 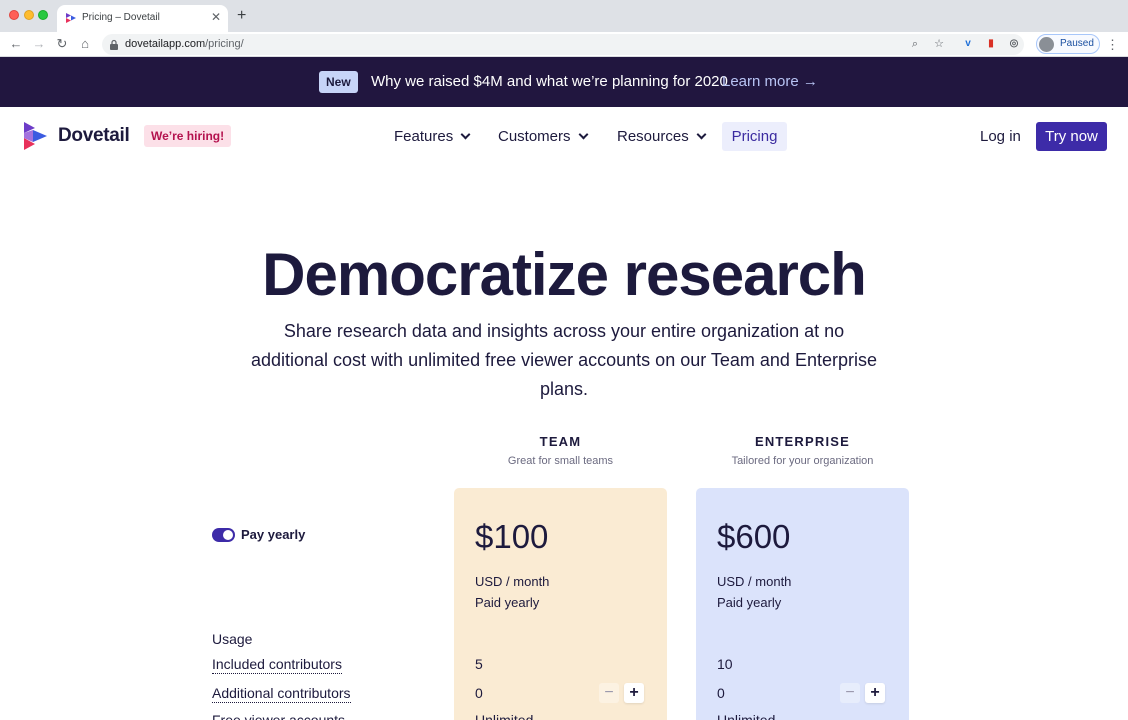 I want to click on url-text: dovetailapp.com/pricing/, so click(x=184, y=44).